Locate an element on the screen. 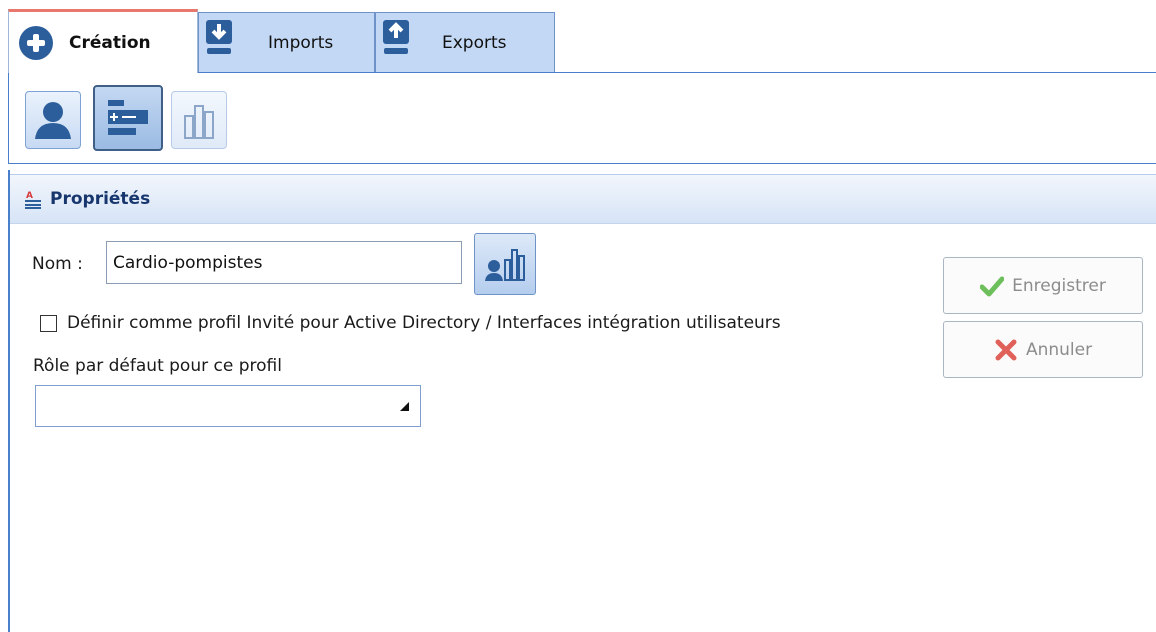 This screenshot has width=1156, height=632. properties-icon: A is located at coordinates (33, 200).